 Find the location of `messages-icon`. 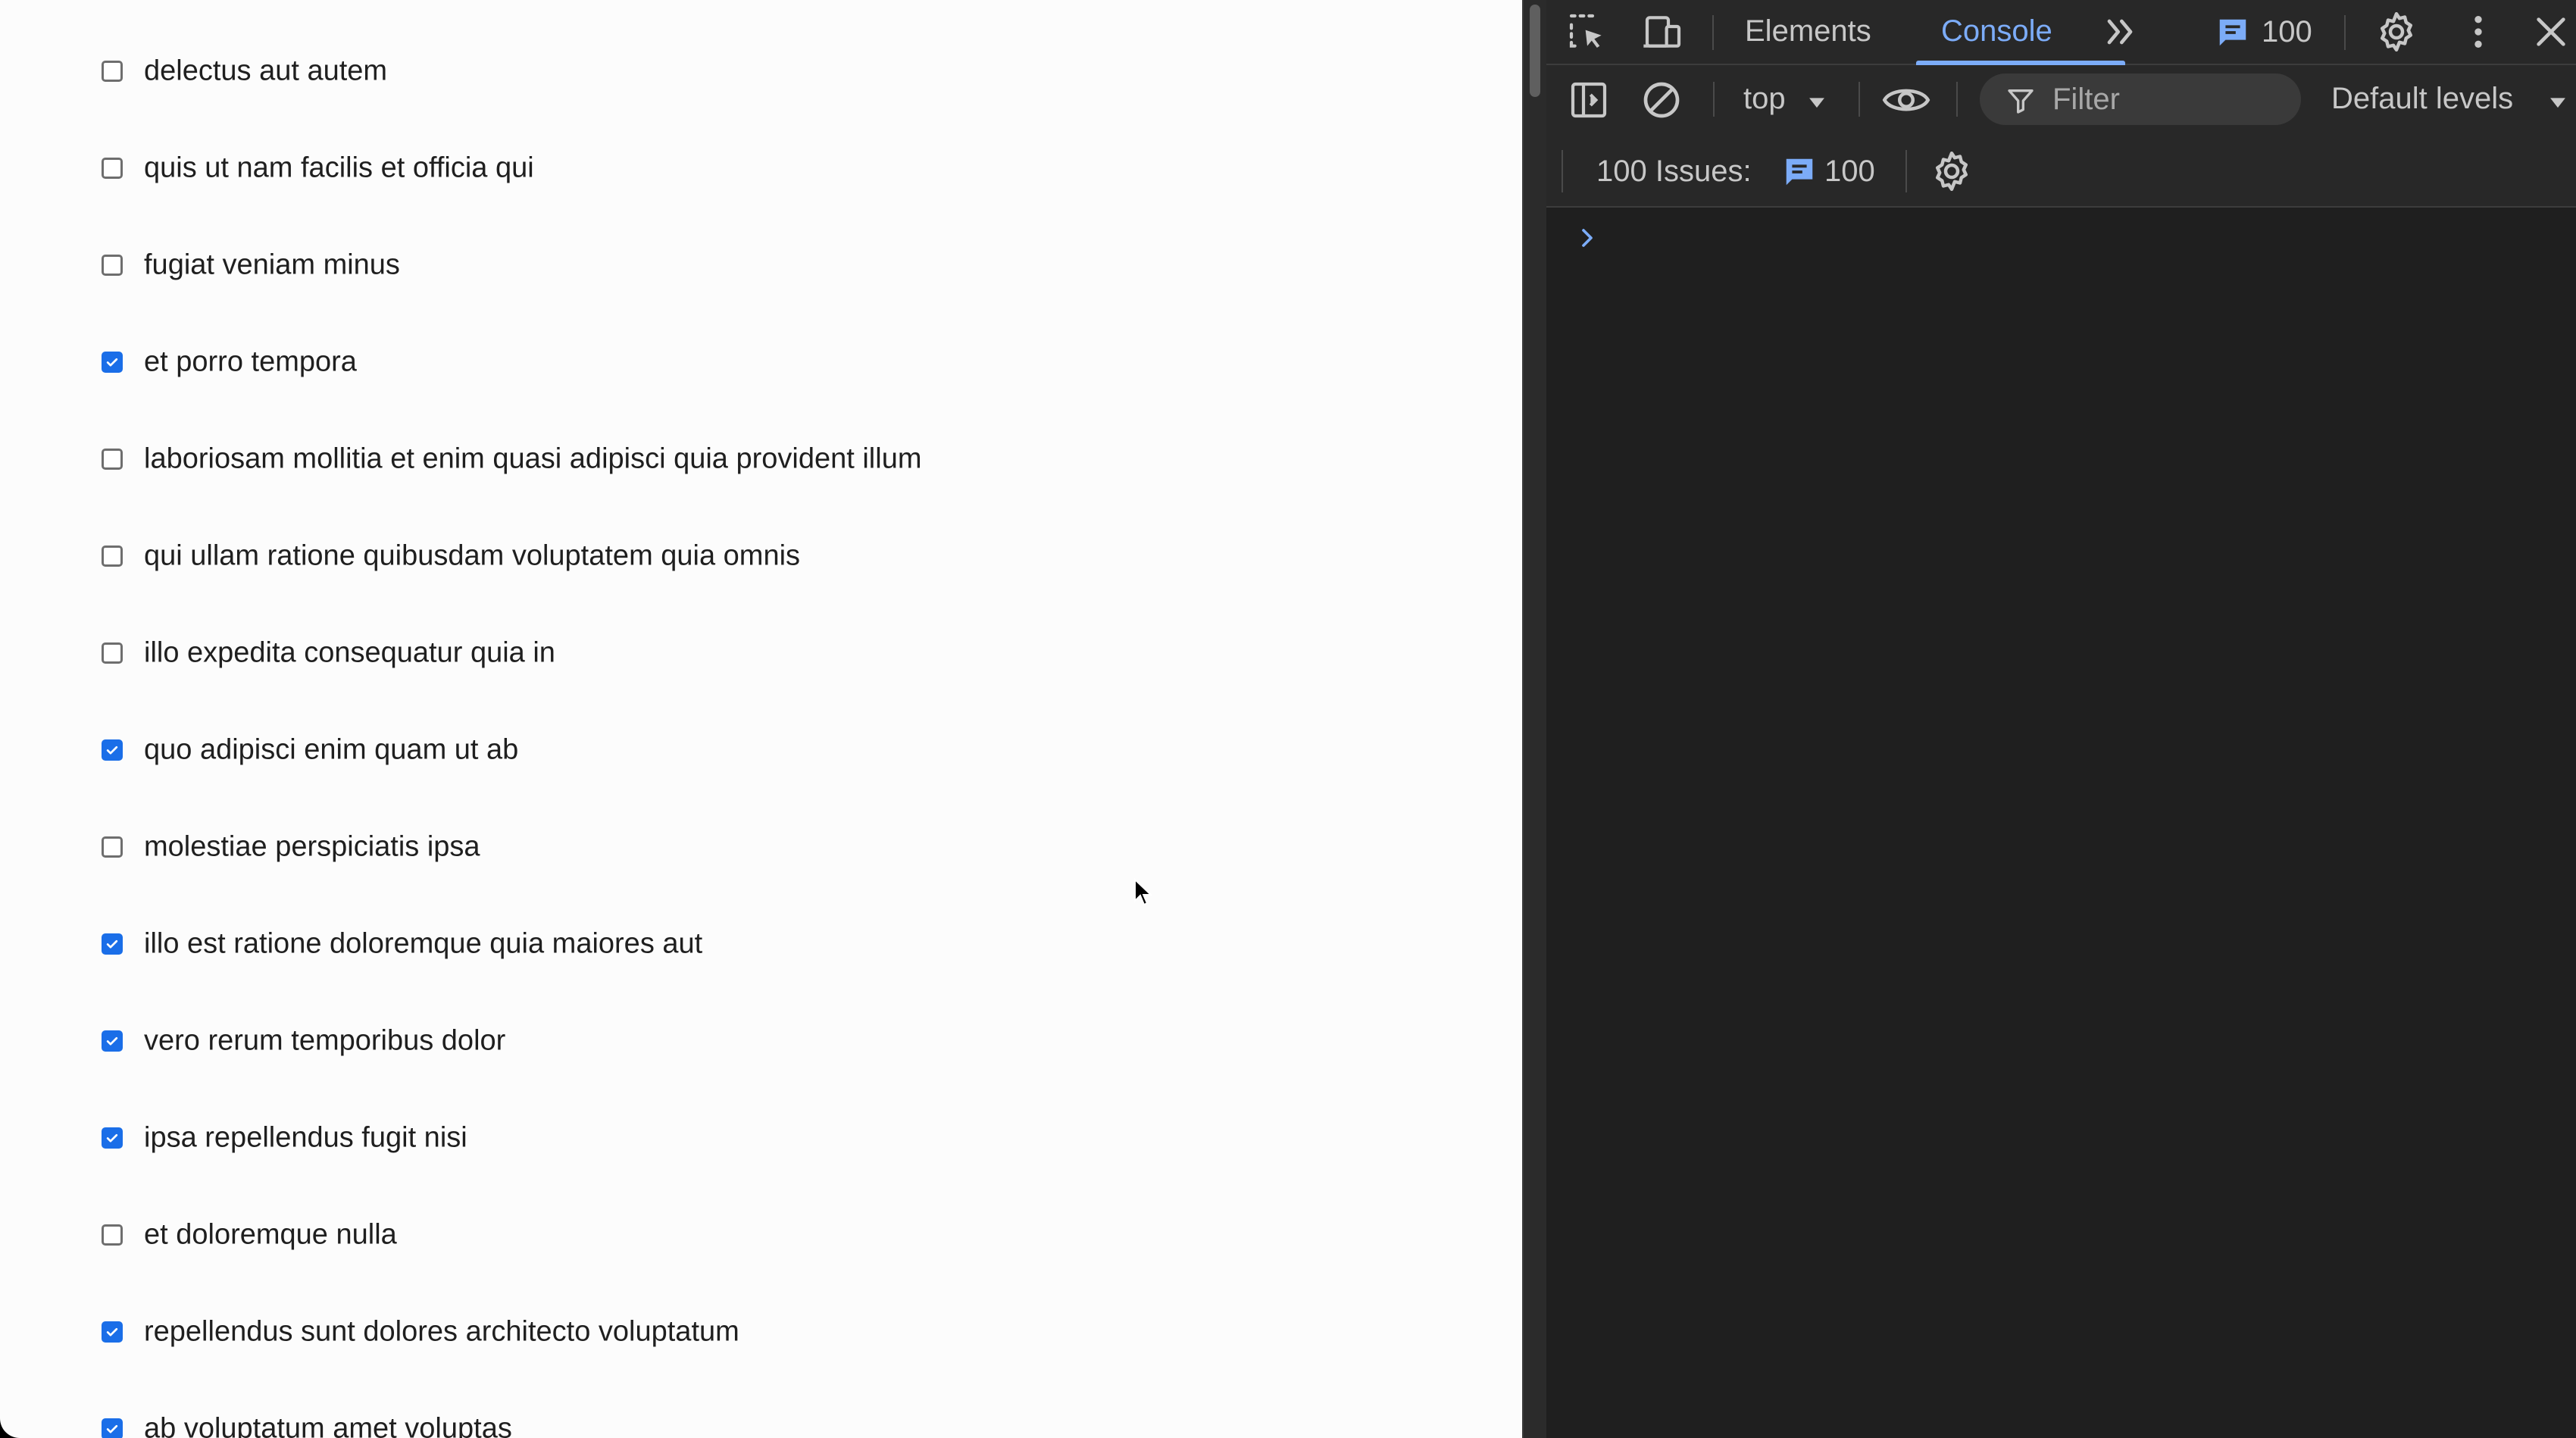

messages-icon is located at coordinates (2232, 32).